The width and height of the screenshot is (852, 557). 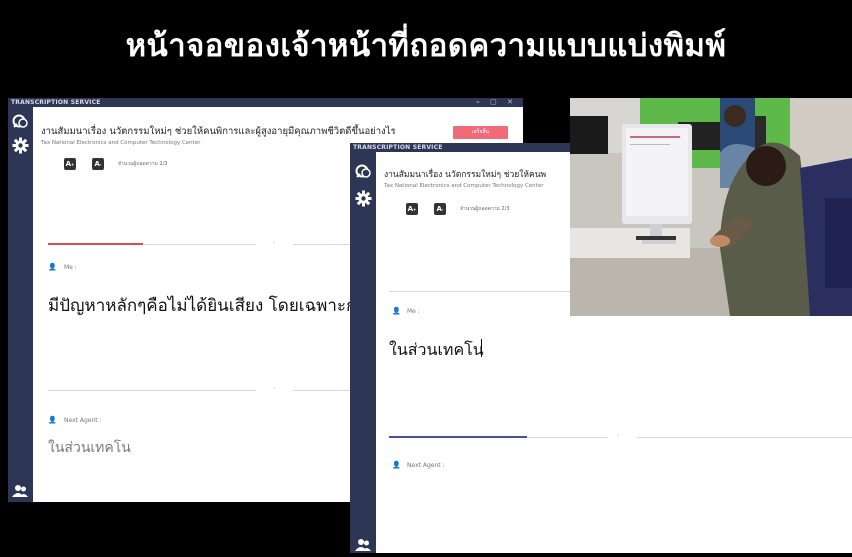 What do you see at coordinates (458, 437) in the screenshot?
I see `progress-bar-bottom` at bounding box center [458, 437].